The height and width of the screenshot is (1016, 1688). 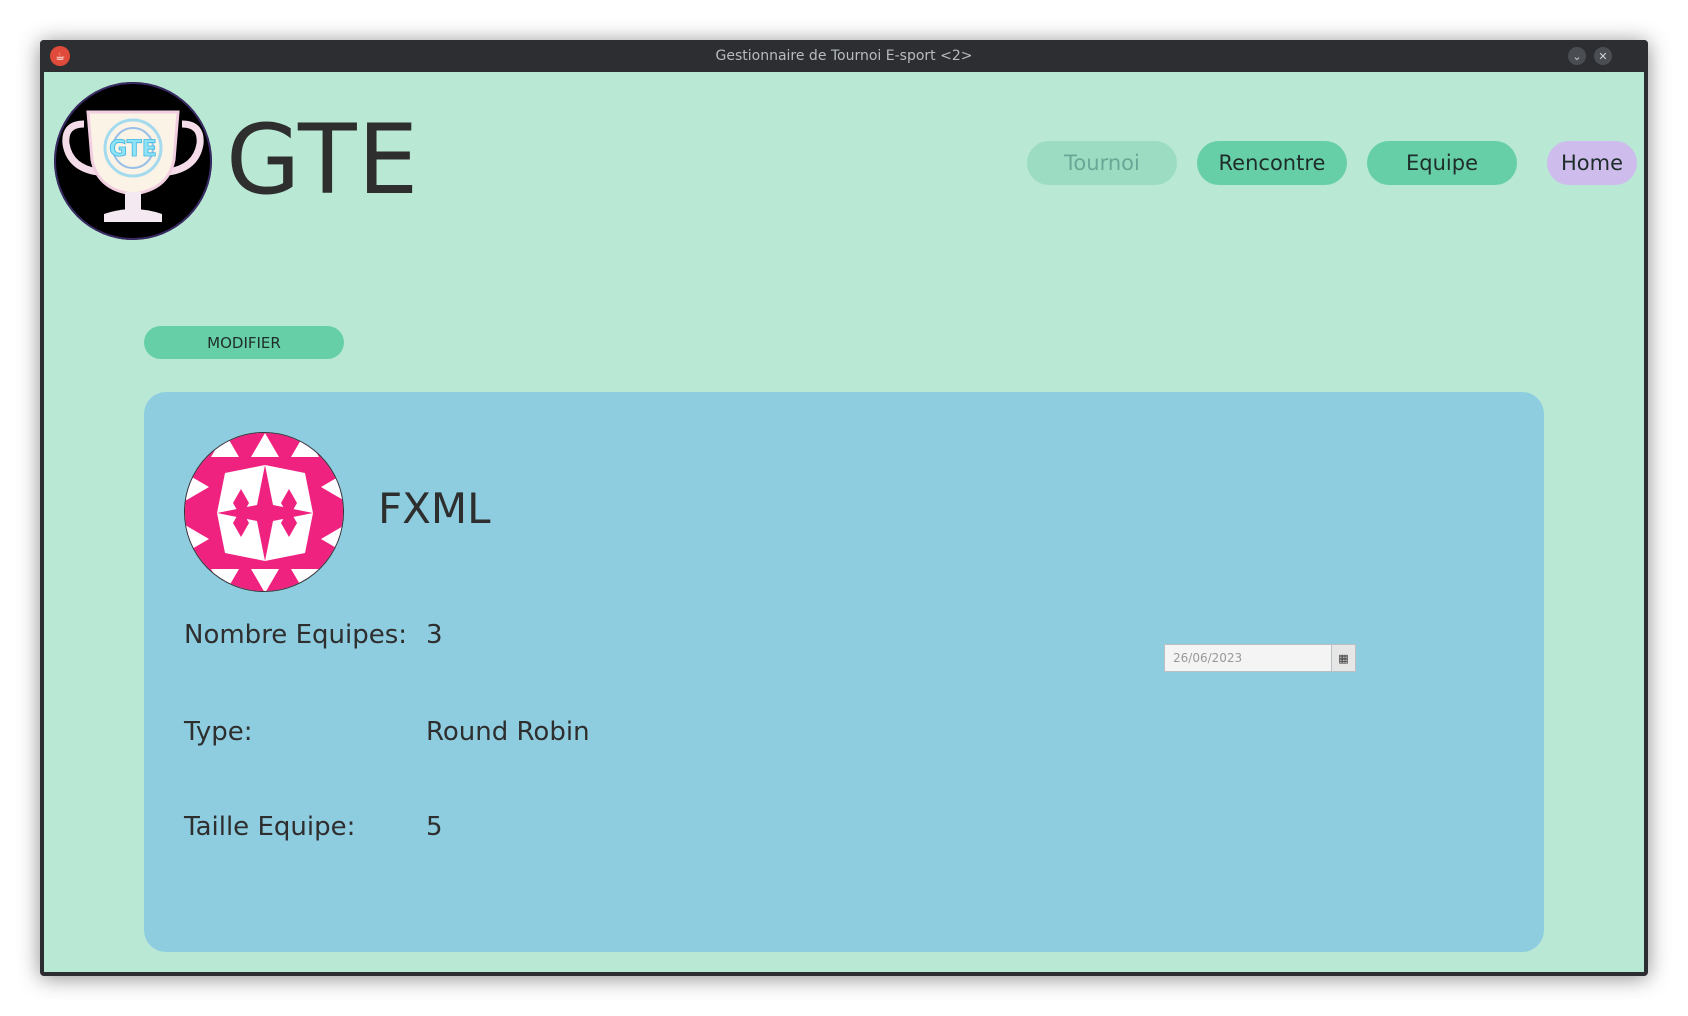 What do you see at coordinates (1272, 163) in the screenshot?
I see `nav-rencontre-button: Rencontre` at bounding box center [1272, 163].